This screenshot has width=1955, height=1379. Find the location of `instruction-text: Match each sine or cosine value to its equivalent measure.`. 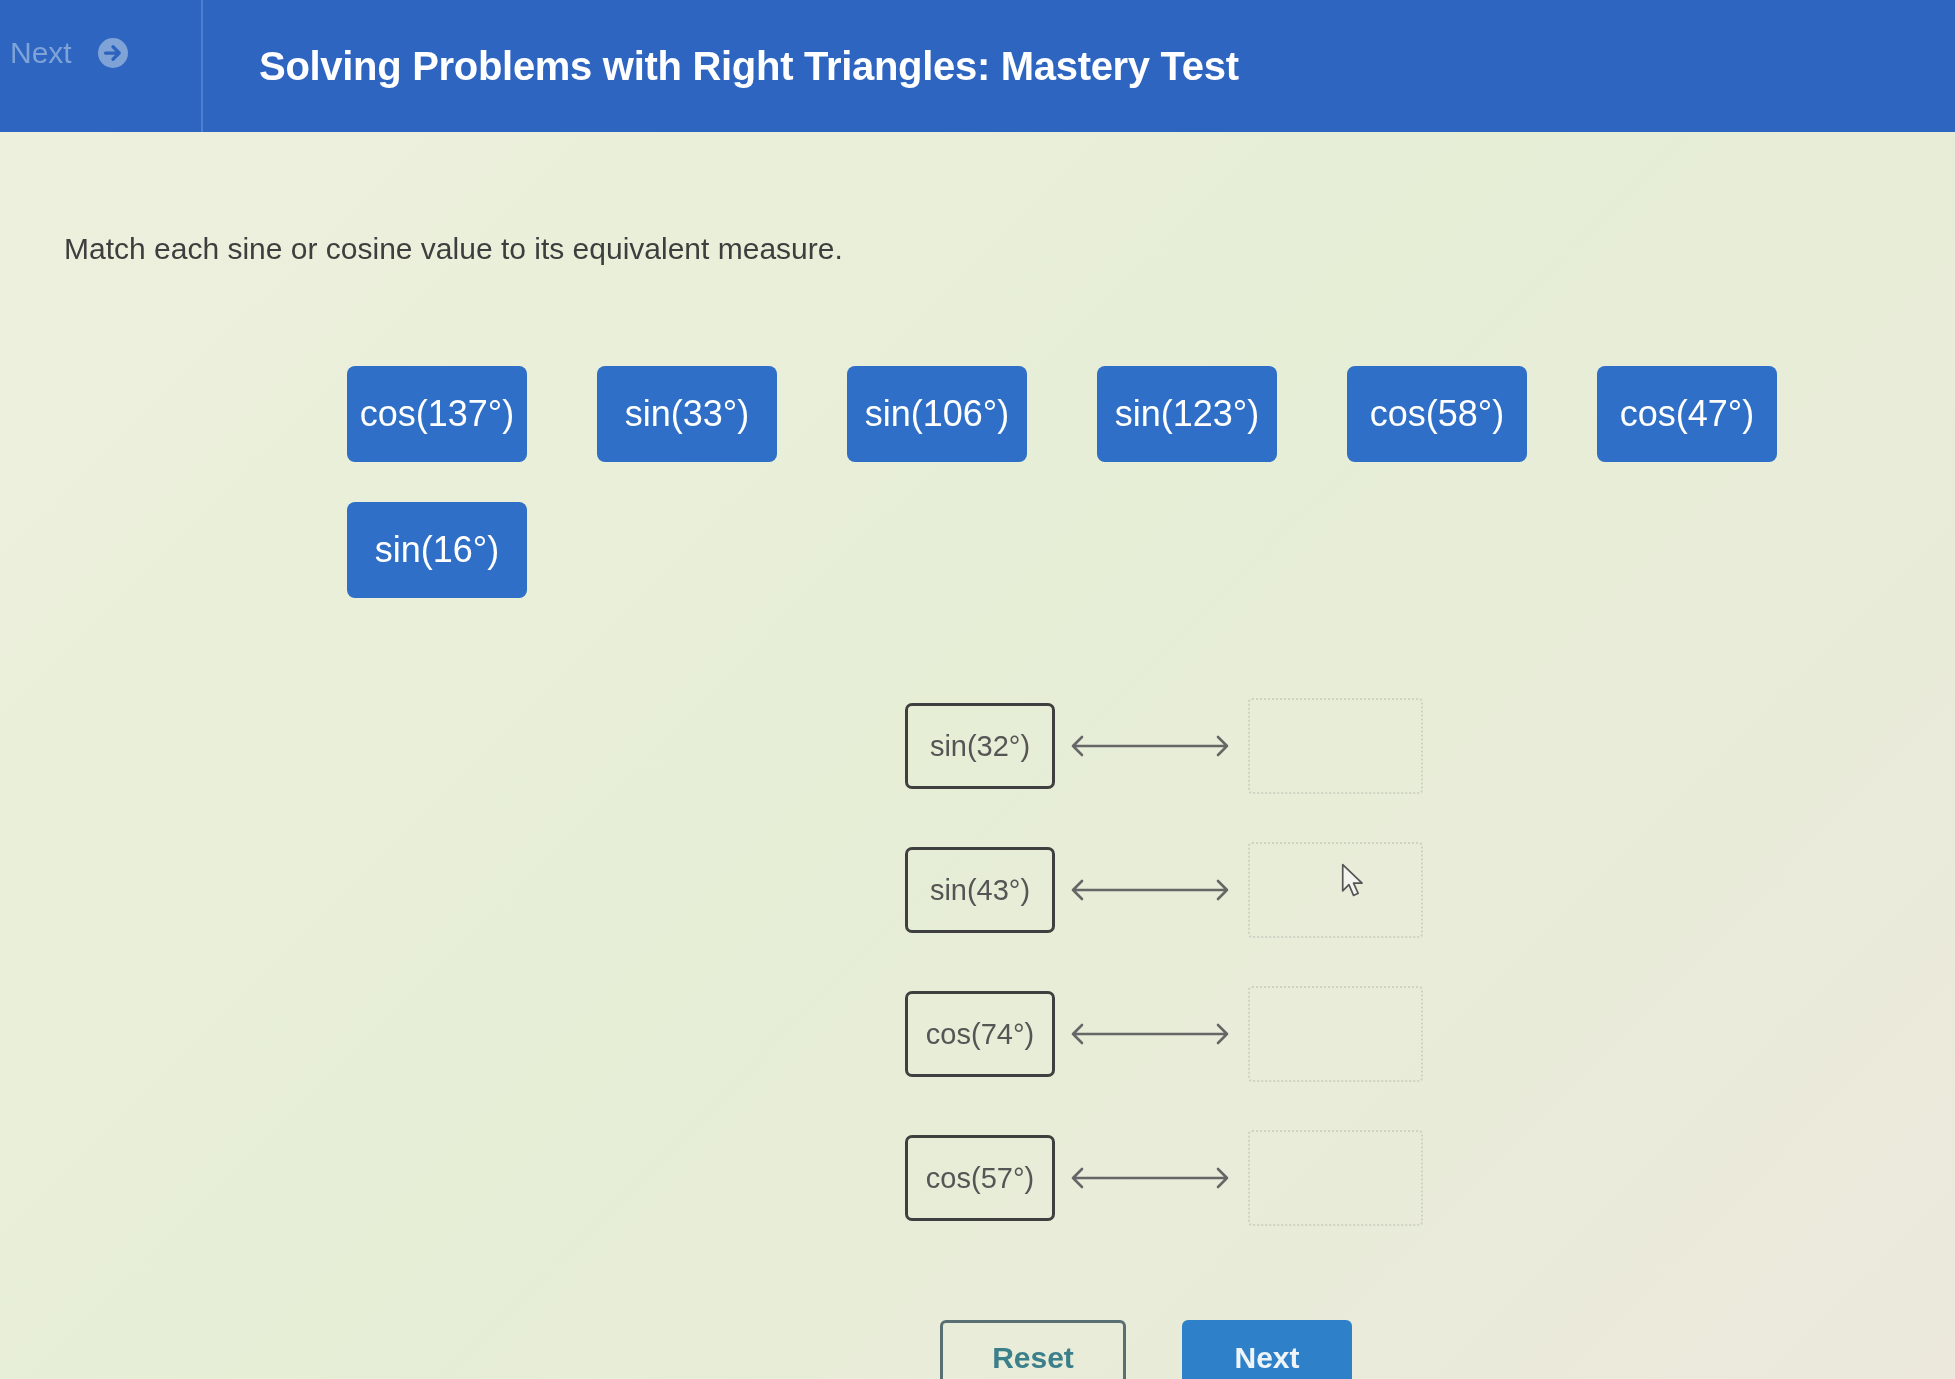

instruction-text: Match each sine or cosine value to its equivalent measure. is located at coordinates (454, 249).